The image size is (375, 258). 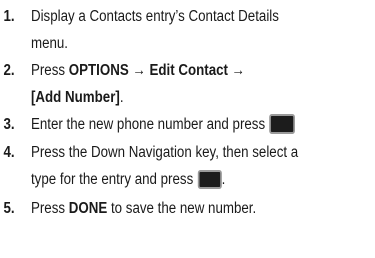 I want to click on menu-path: OPTIONS → Edit Contact →, so click(x=157, y=70).